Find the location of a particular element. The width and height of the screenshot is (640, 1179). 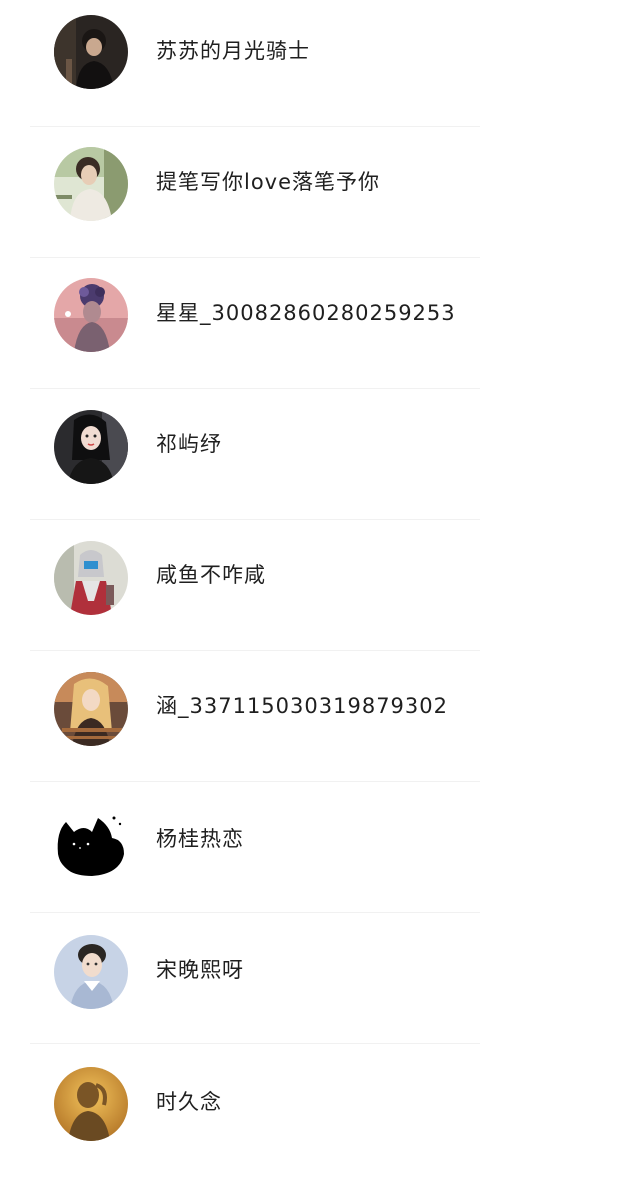

avatar-black-cat-icon is located at coordinates (91, 841).